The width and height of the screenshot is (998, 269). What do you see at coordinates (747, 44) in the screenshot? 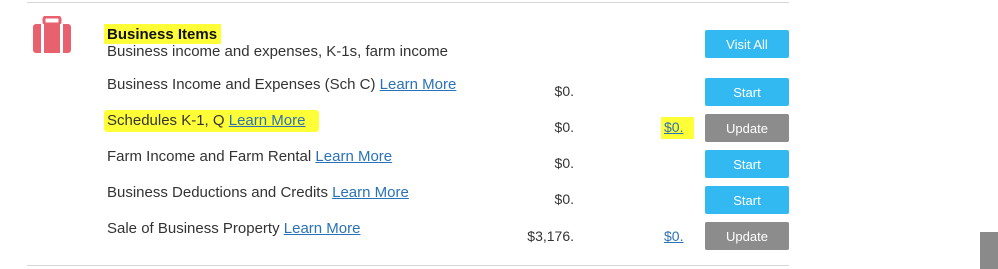
I see `visit-all-button: Visit All` at bounding box center [747, 44].